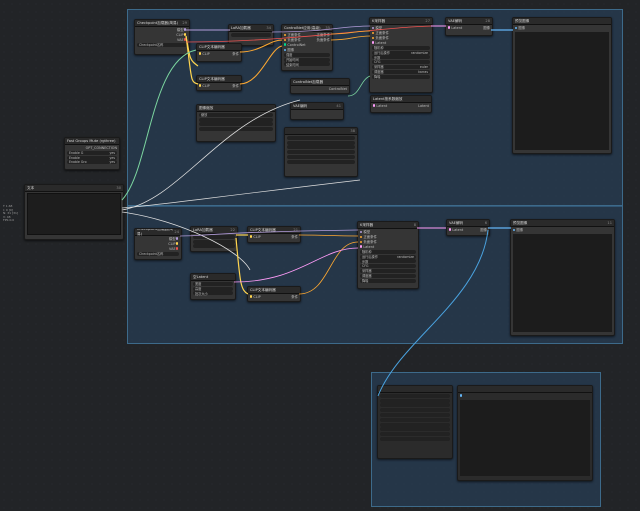  What do you see at coordinates (74, 188) in the screenshot?
I see `node-header: 文本 30` at bounding box center [74, 188].